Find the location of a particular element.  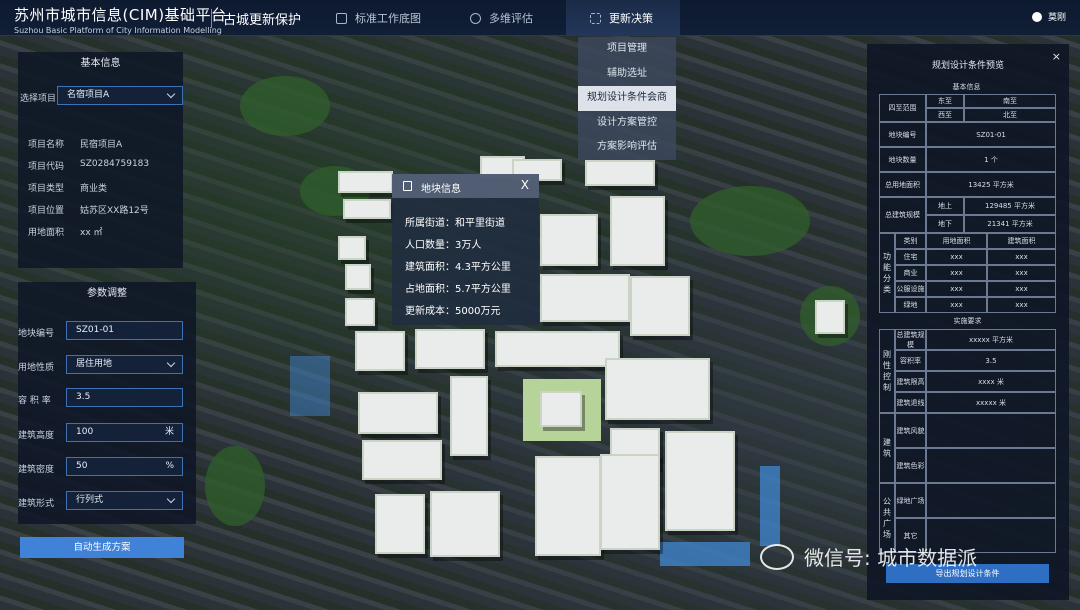

header-divider is located at coordinates (211, 18).